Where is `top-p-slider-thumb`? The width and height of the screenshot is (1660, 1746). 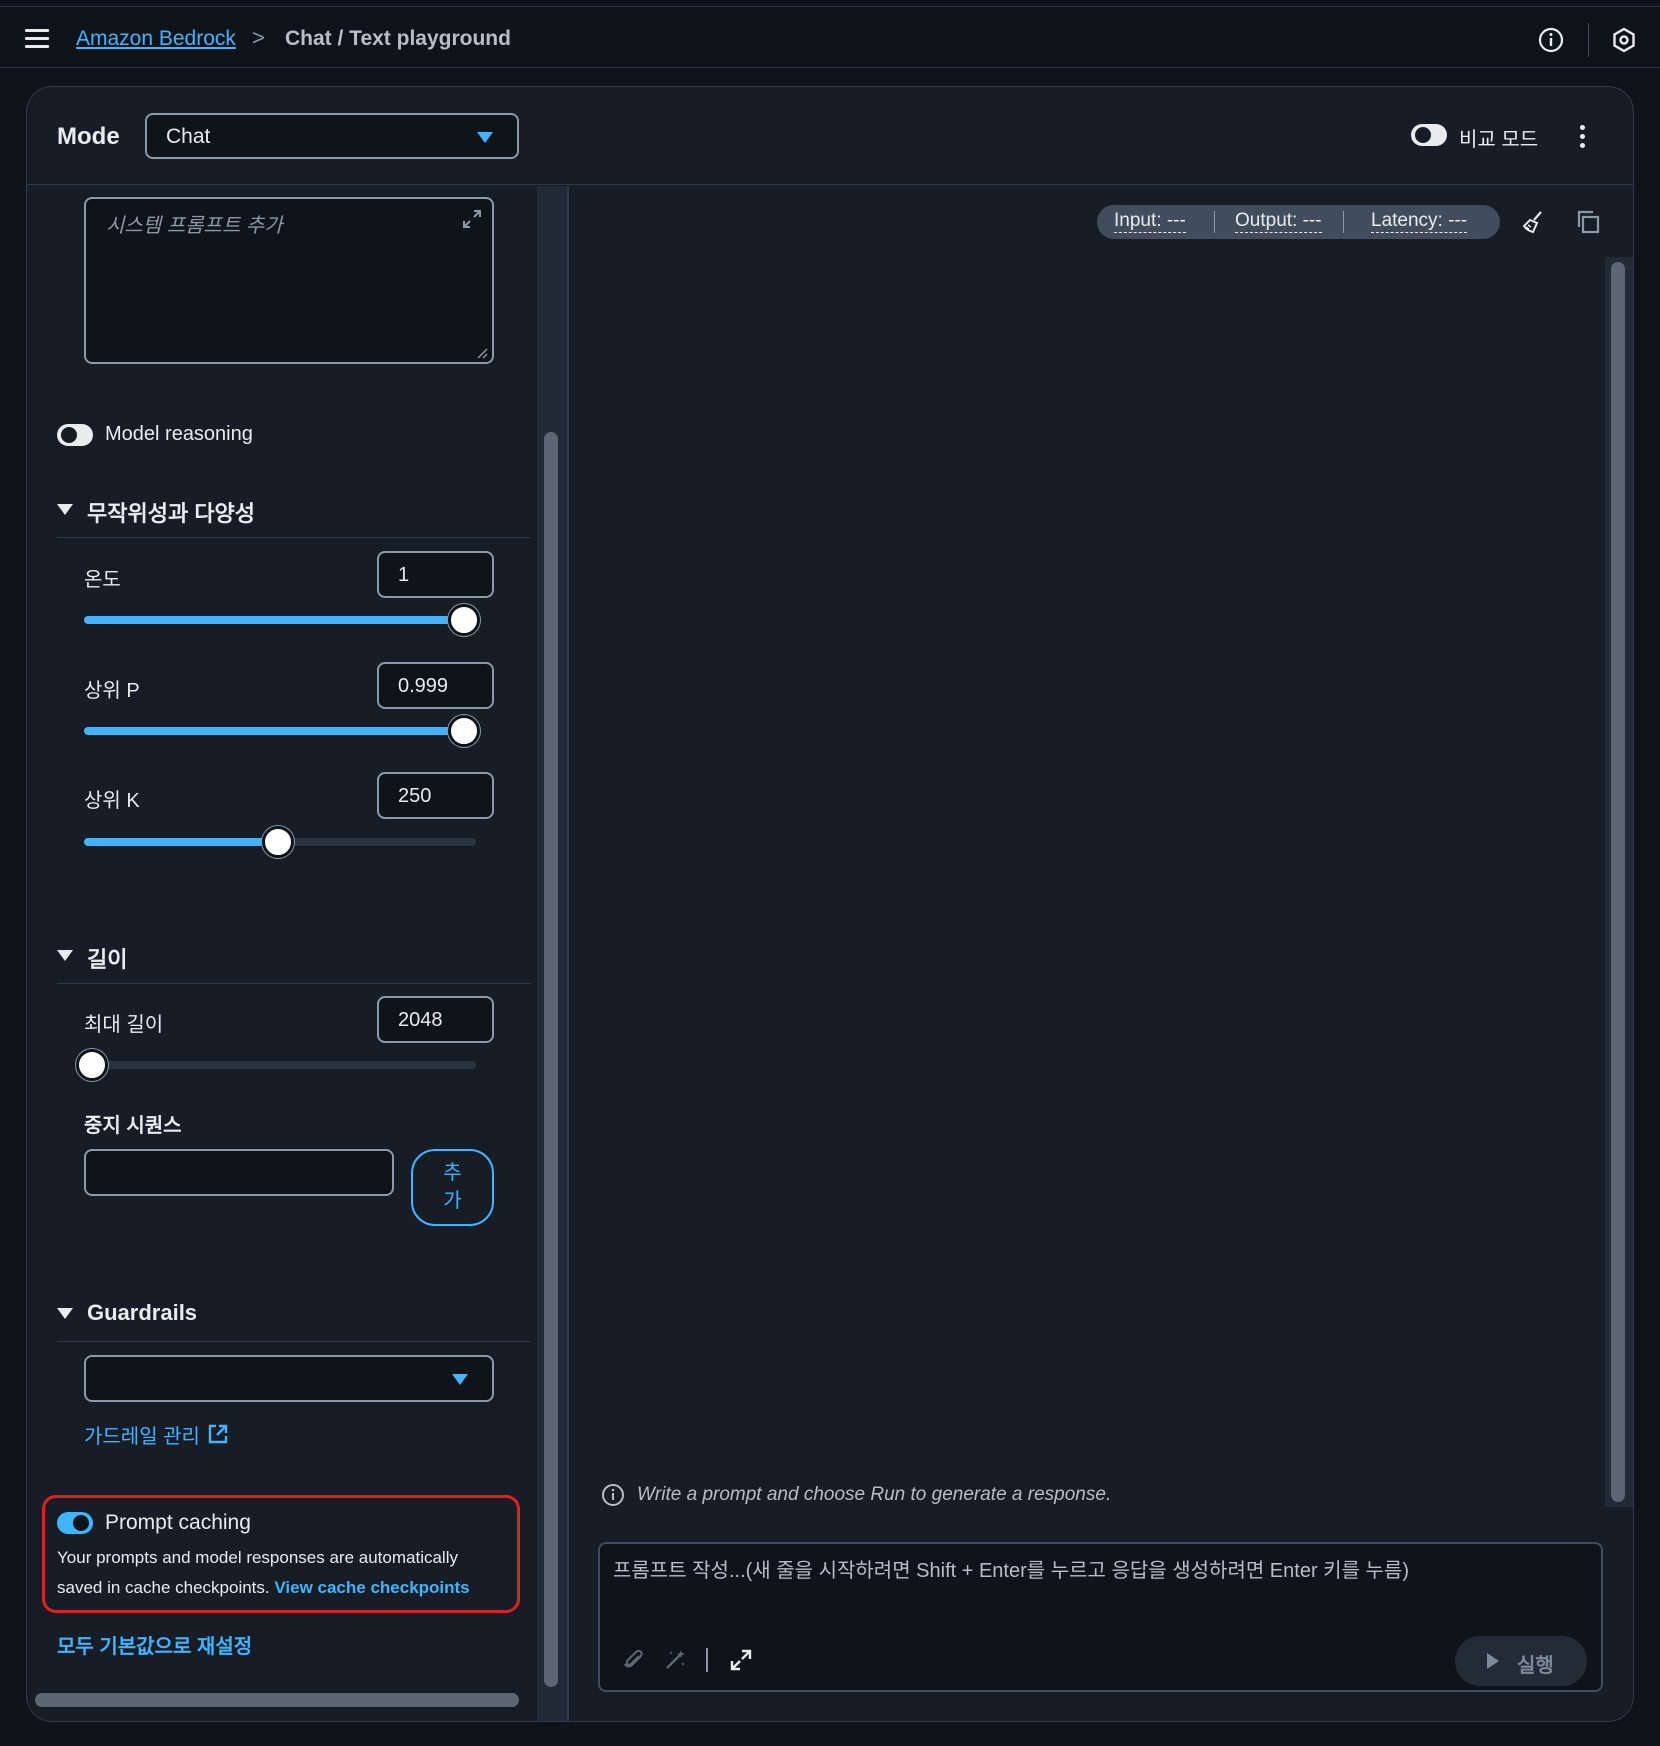 top-p-slider-thumb is located at coordinates (464, 731).